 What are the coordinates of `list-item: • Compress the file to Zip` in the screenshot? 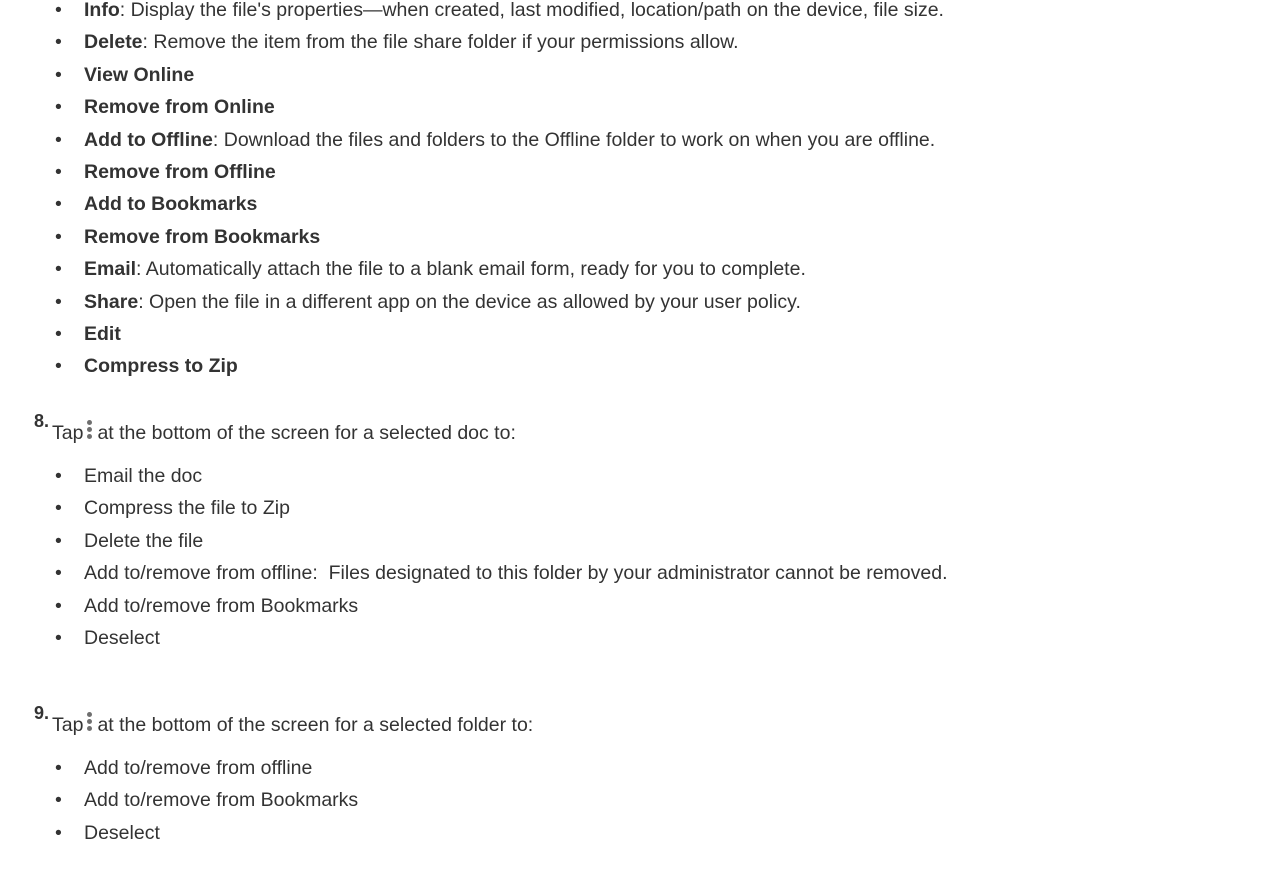 It's located at (501, 508).